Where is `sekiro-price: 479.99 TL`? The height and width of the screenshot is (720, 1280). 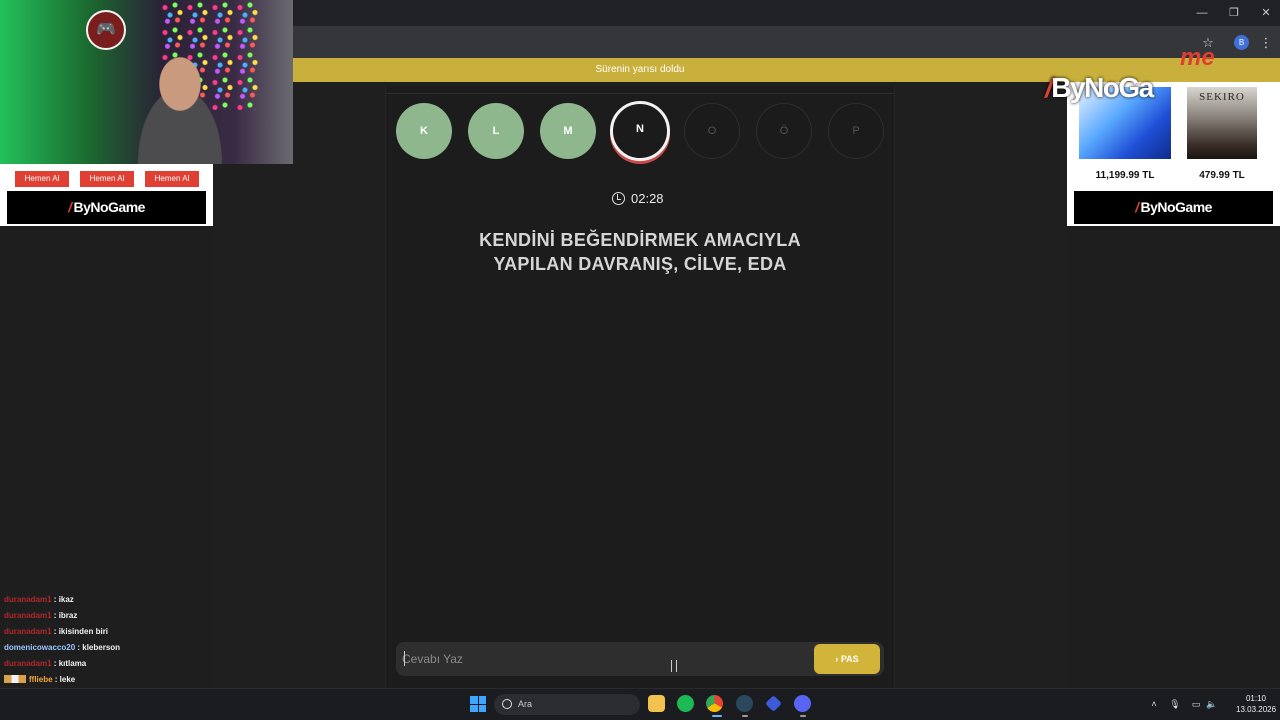
sekiro-price: 479.99 TL is located at coordinates (1222, 175).